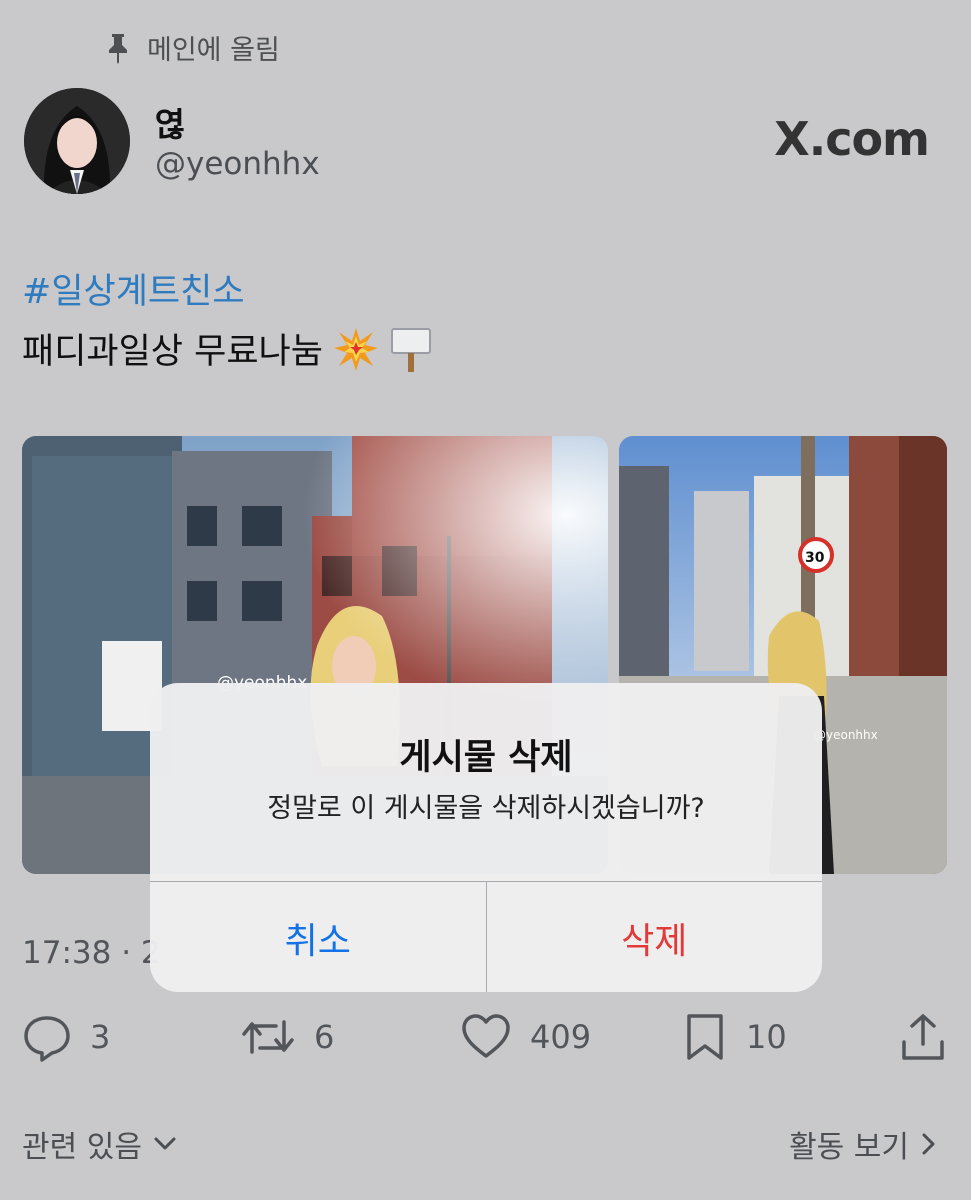  What do you see at coordinates (734, 1037) in the screenshot?
I see `bookmark-button: 10` at bounding box center [734, 1037].